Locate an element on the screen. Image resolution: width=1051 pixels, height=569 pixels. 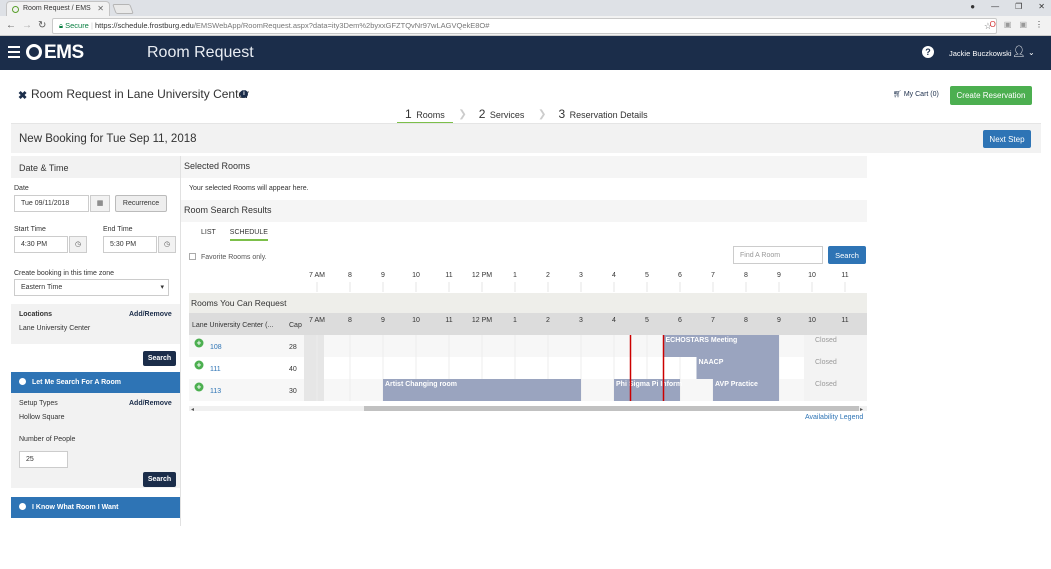
result-tabs: LIST SCHEDULE is located at coordinates (234, 235).